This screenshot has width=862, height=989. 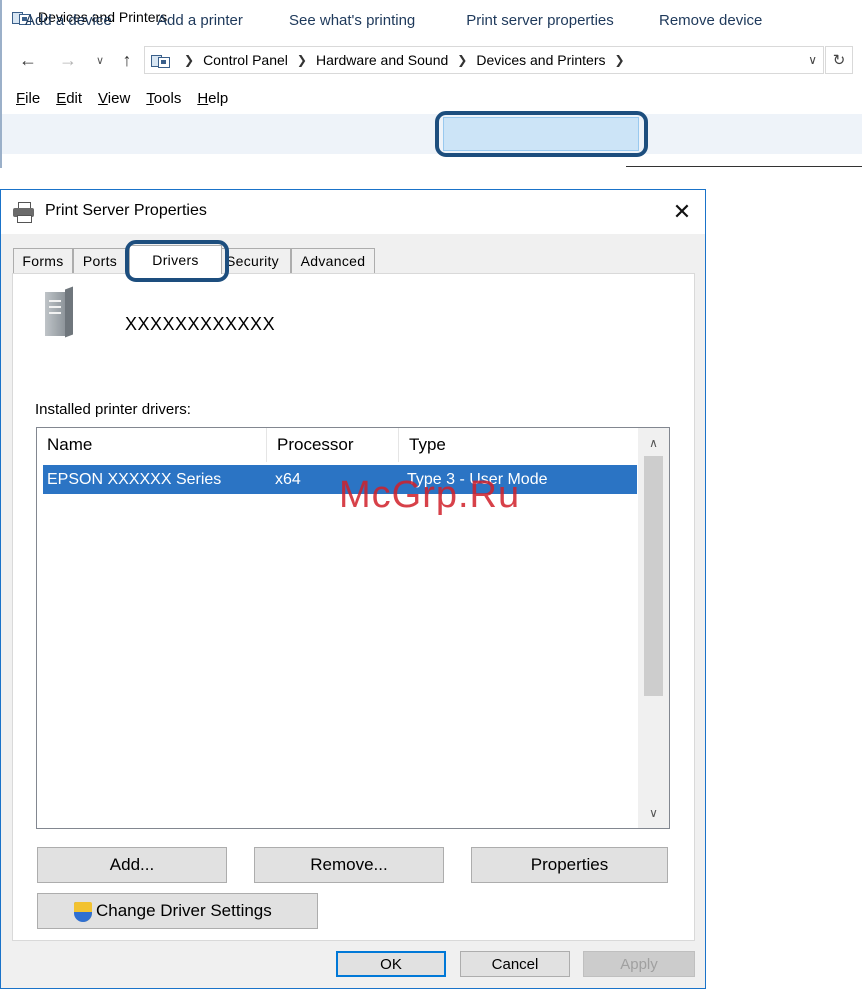 I want to click on forward-arrow-icon: →, so click(x=68, y=60).